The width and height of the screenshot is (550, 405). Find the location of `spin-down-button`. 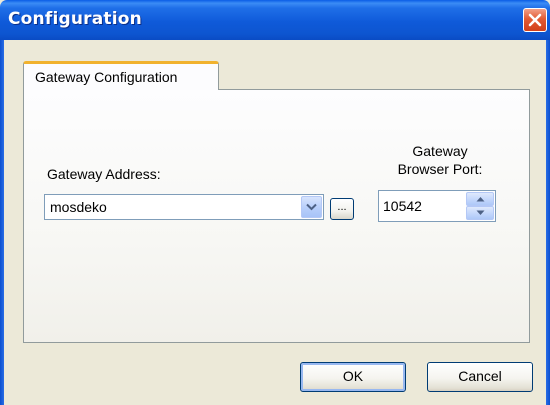

spin-down-button is located at coordinates (480, 213).